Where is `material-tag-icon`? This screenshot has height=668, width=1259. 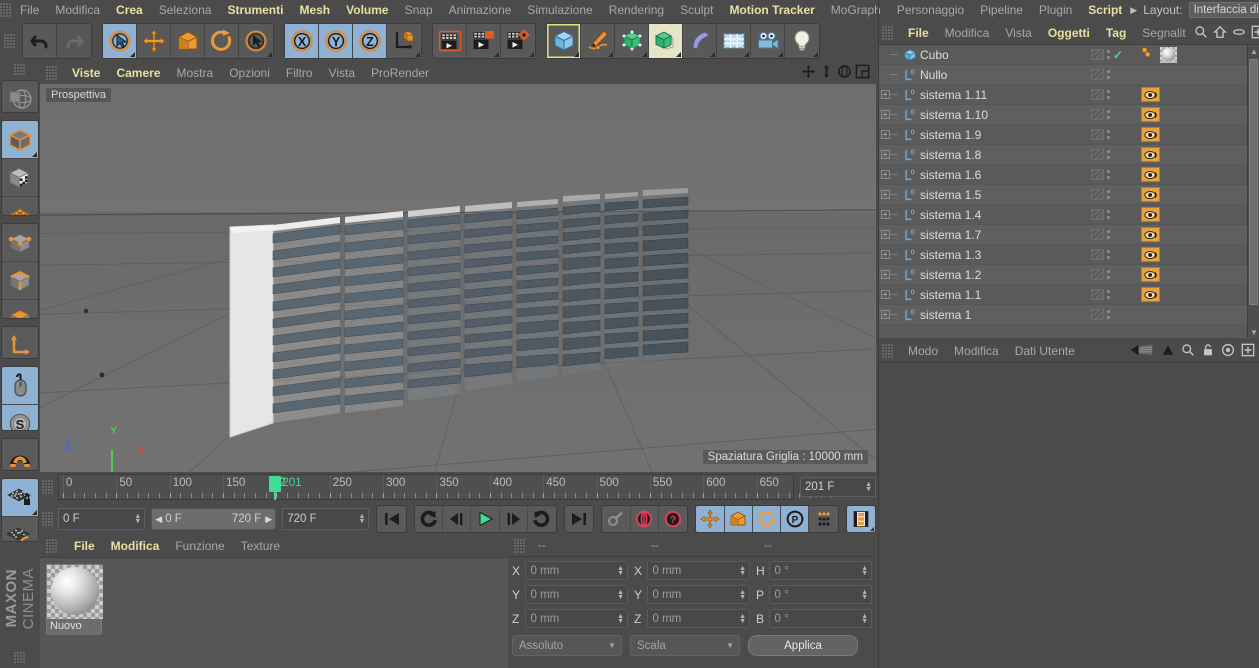
material-tag-icon is located at coordinates (1149, 54).